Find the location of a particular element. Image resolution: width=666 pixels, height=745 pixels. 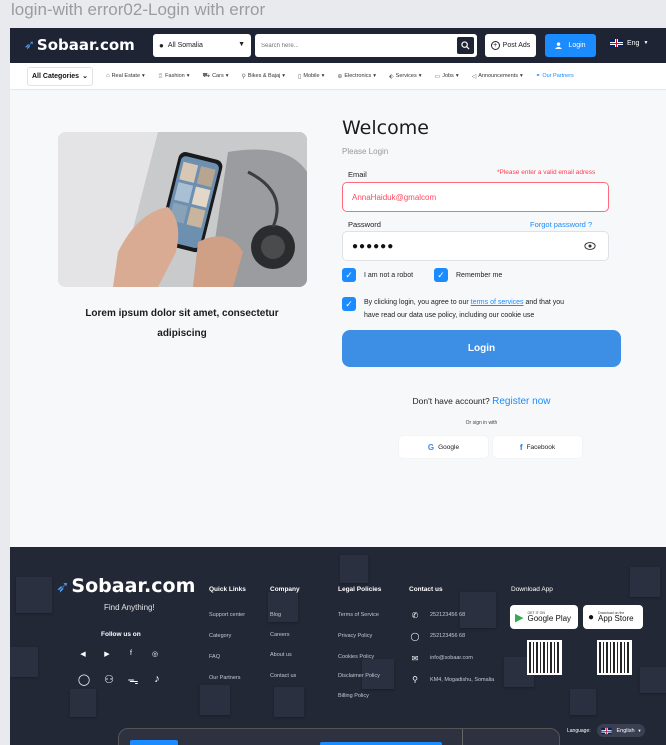

location-value: All Somalia is located at coordinates (185, 45).